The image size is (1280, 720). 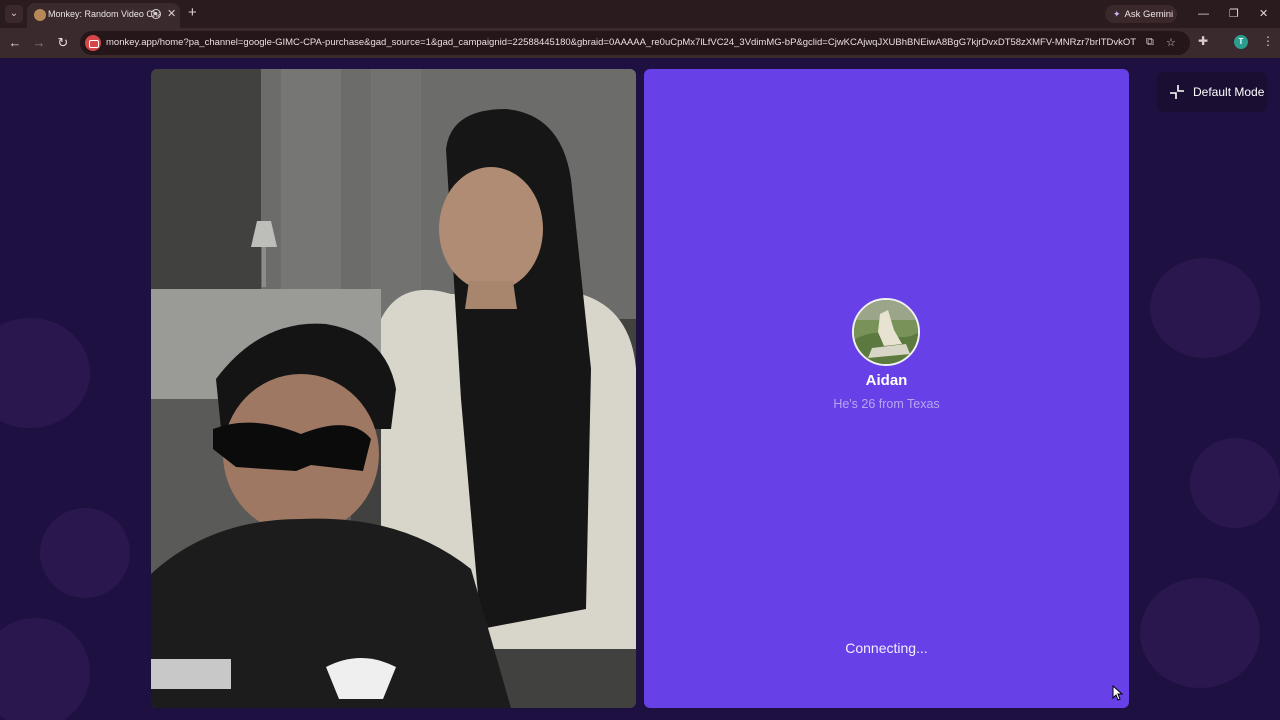 What do you see at coordinates (1117, 14) in the screenshot?
I see `sparkle-icon: ✦` at bounding box center [1117, 14].